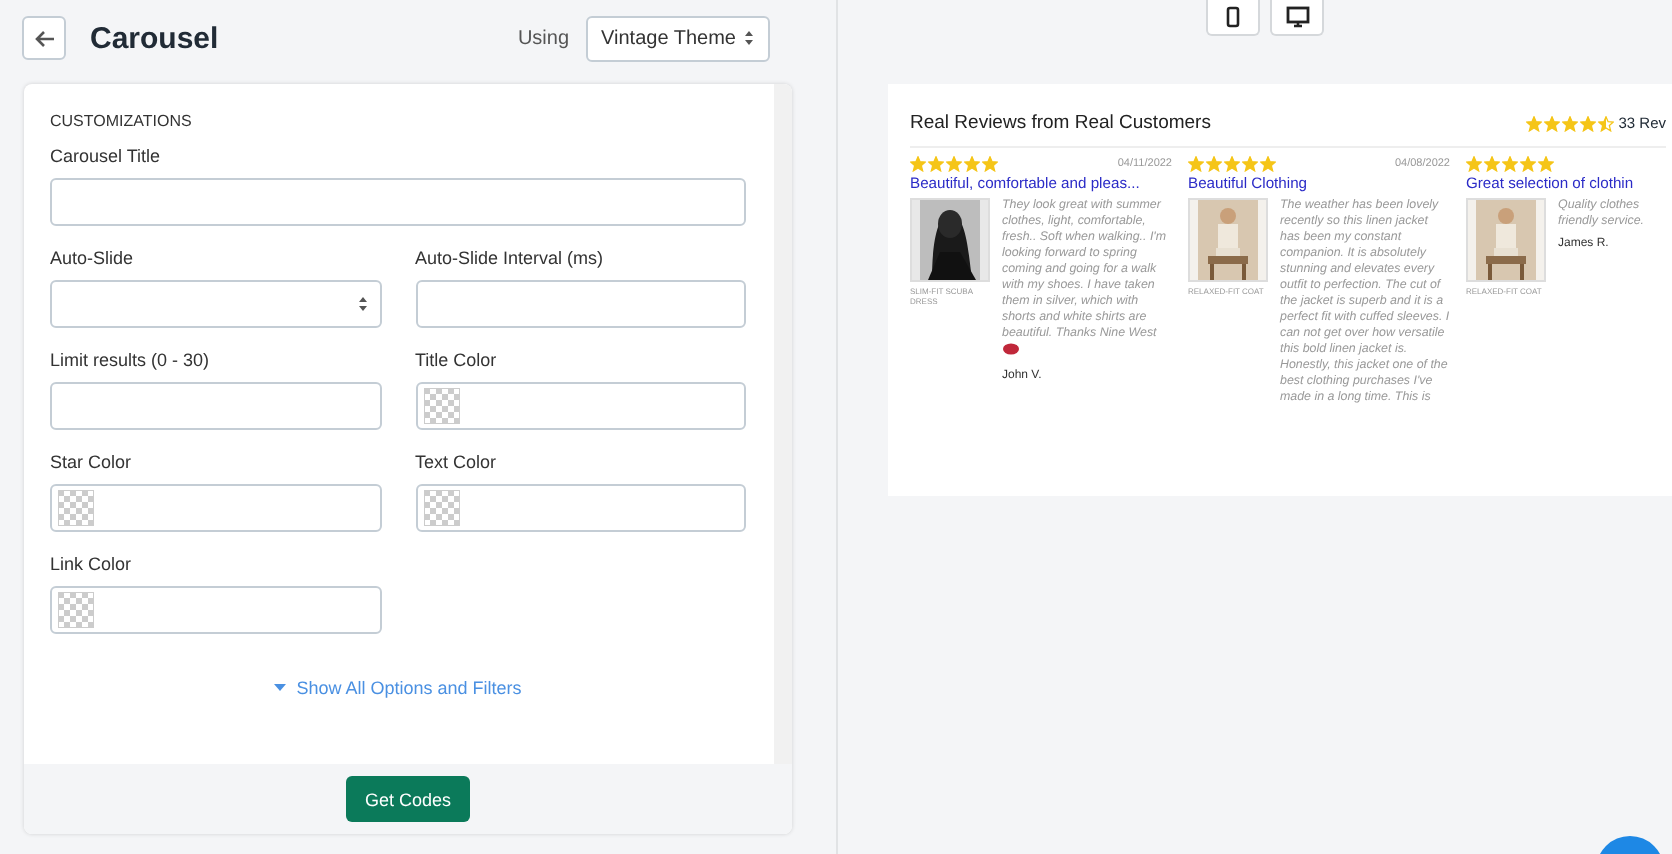 The image size is (1672, 854). What do you see at coordinates (1060, 123) in the screenshot?
I see `widget-title: Real Reviews from Real Customers` at bounding box center [1060, 123].